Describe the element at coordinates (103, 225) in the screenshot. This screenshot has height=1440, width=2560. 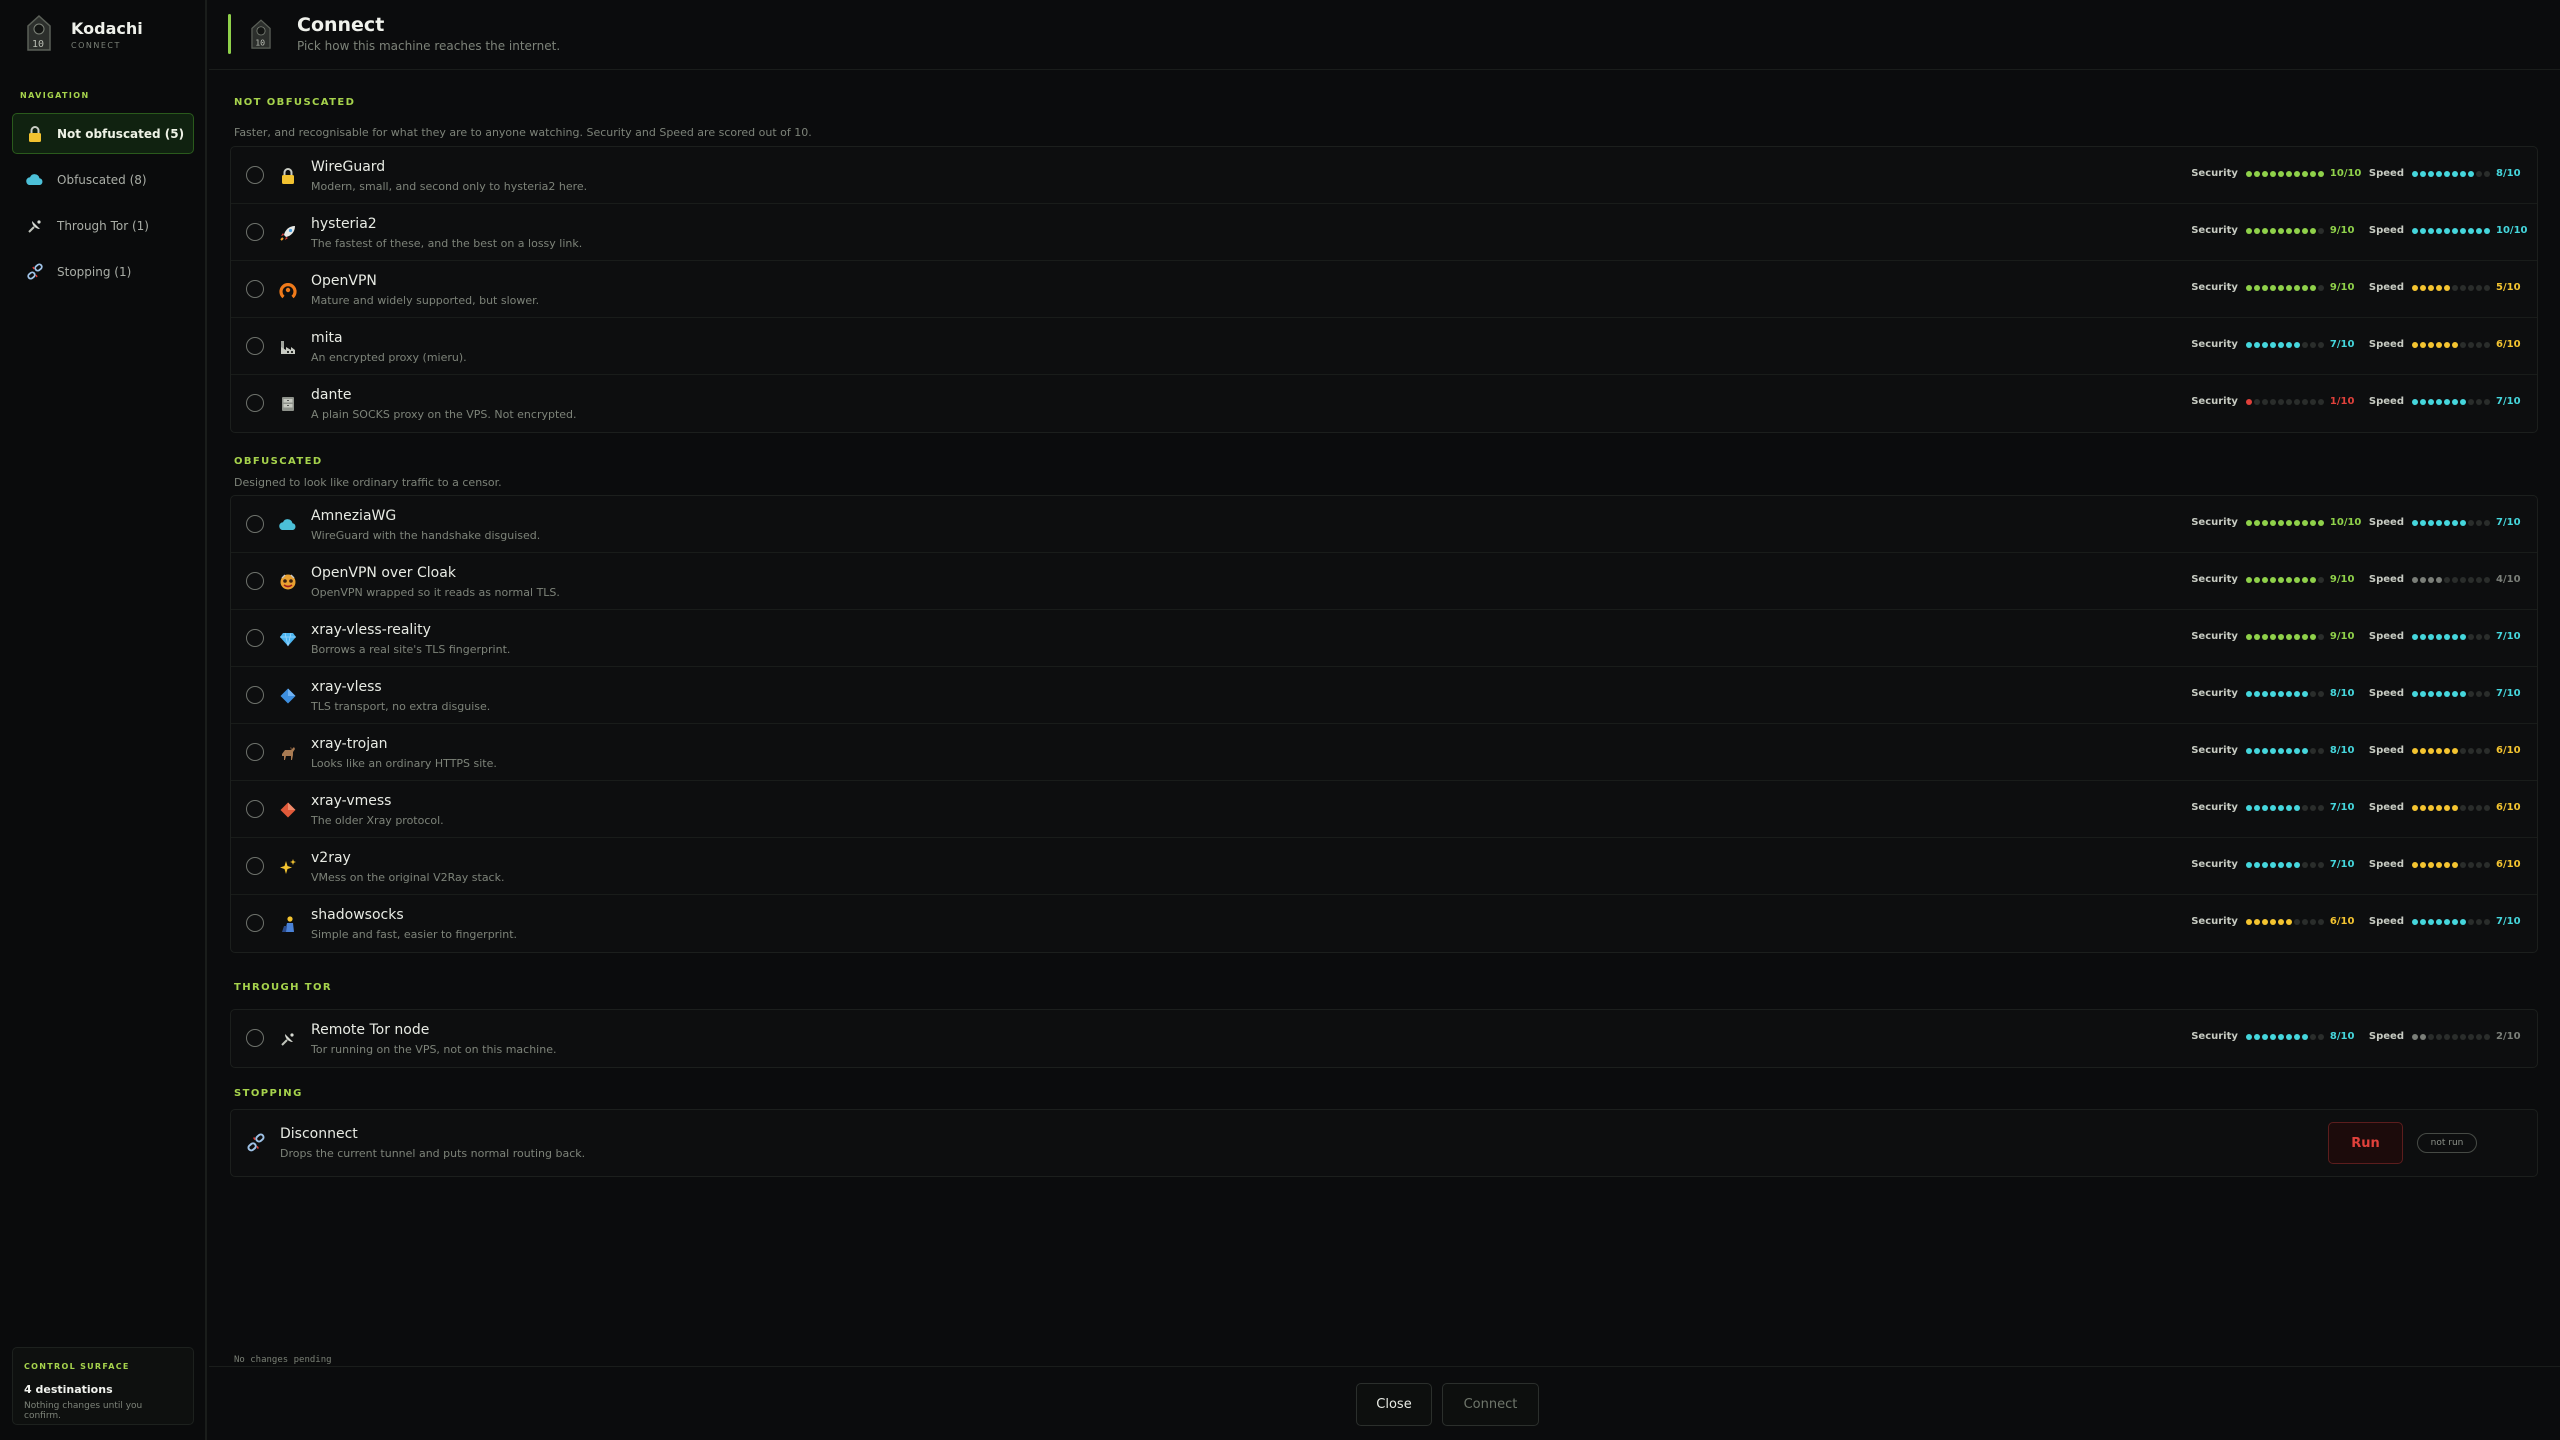
I see `sidebar-item-through-tor: Through Tor (1)` at that location.